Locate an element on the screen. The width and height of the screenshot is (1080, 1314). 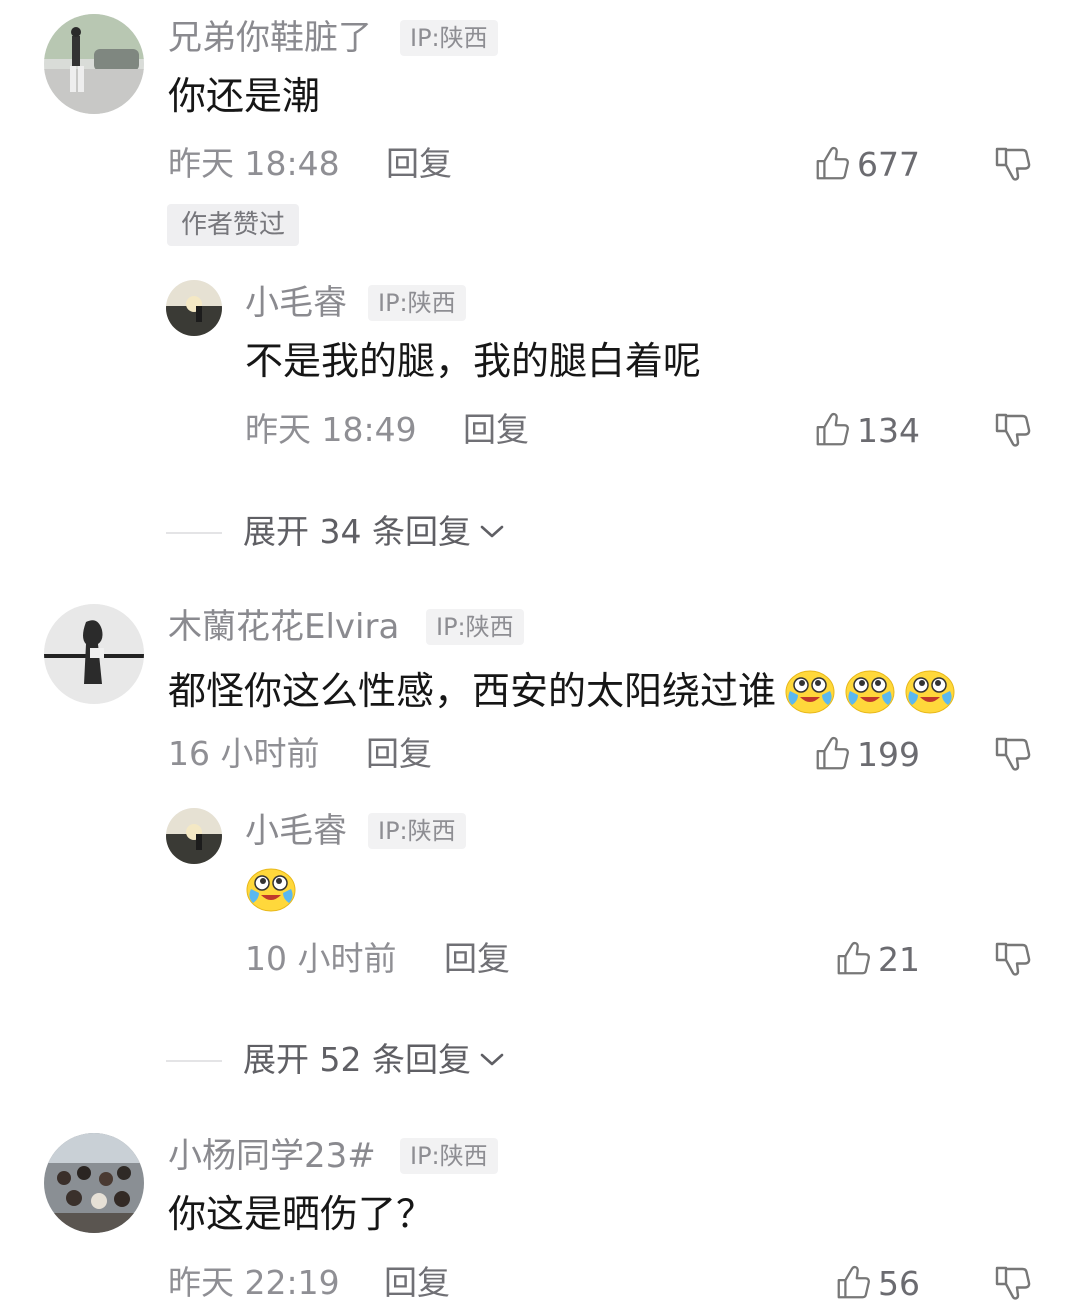
like-button: 677 is located at coordinates (850, 164).